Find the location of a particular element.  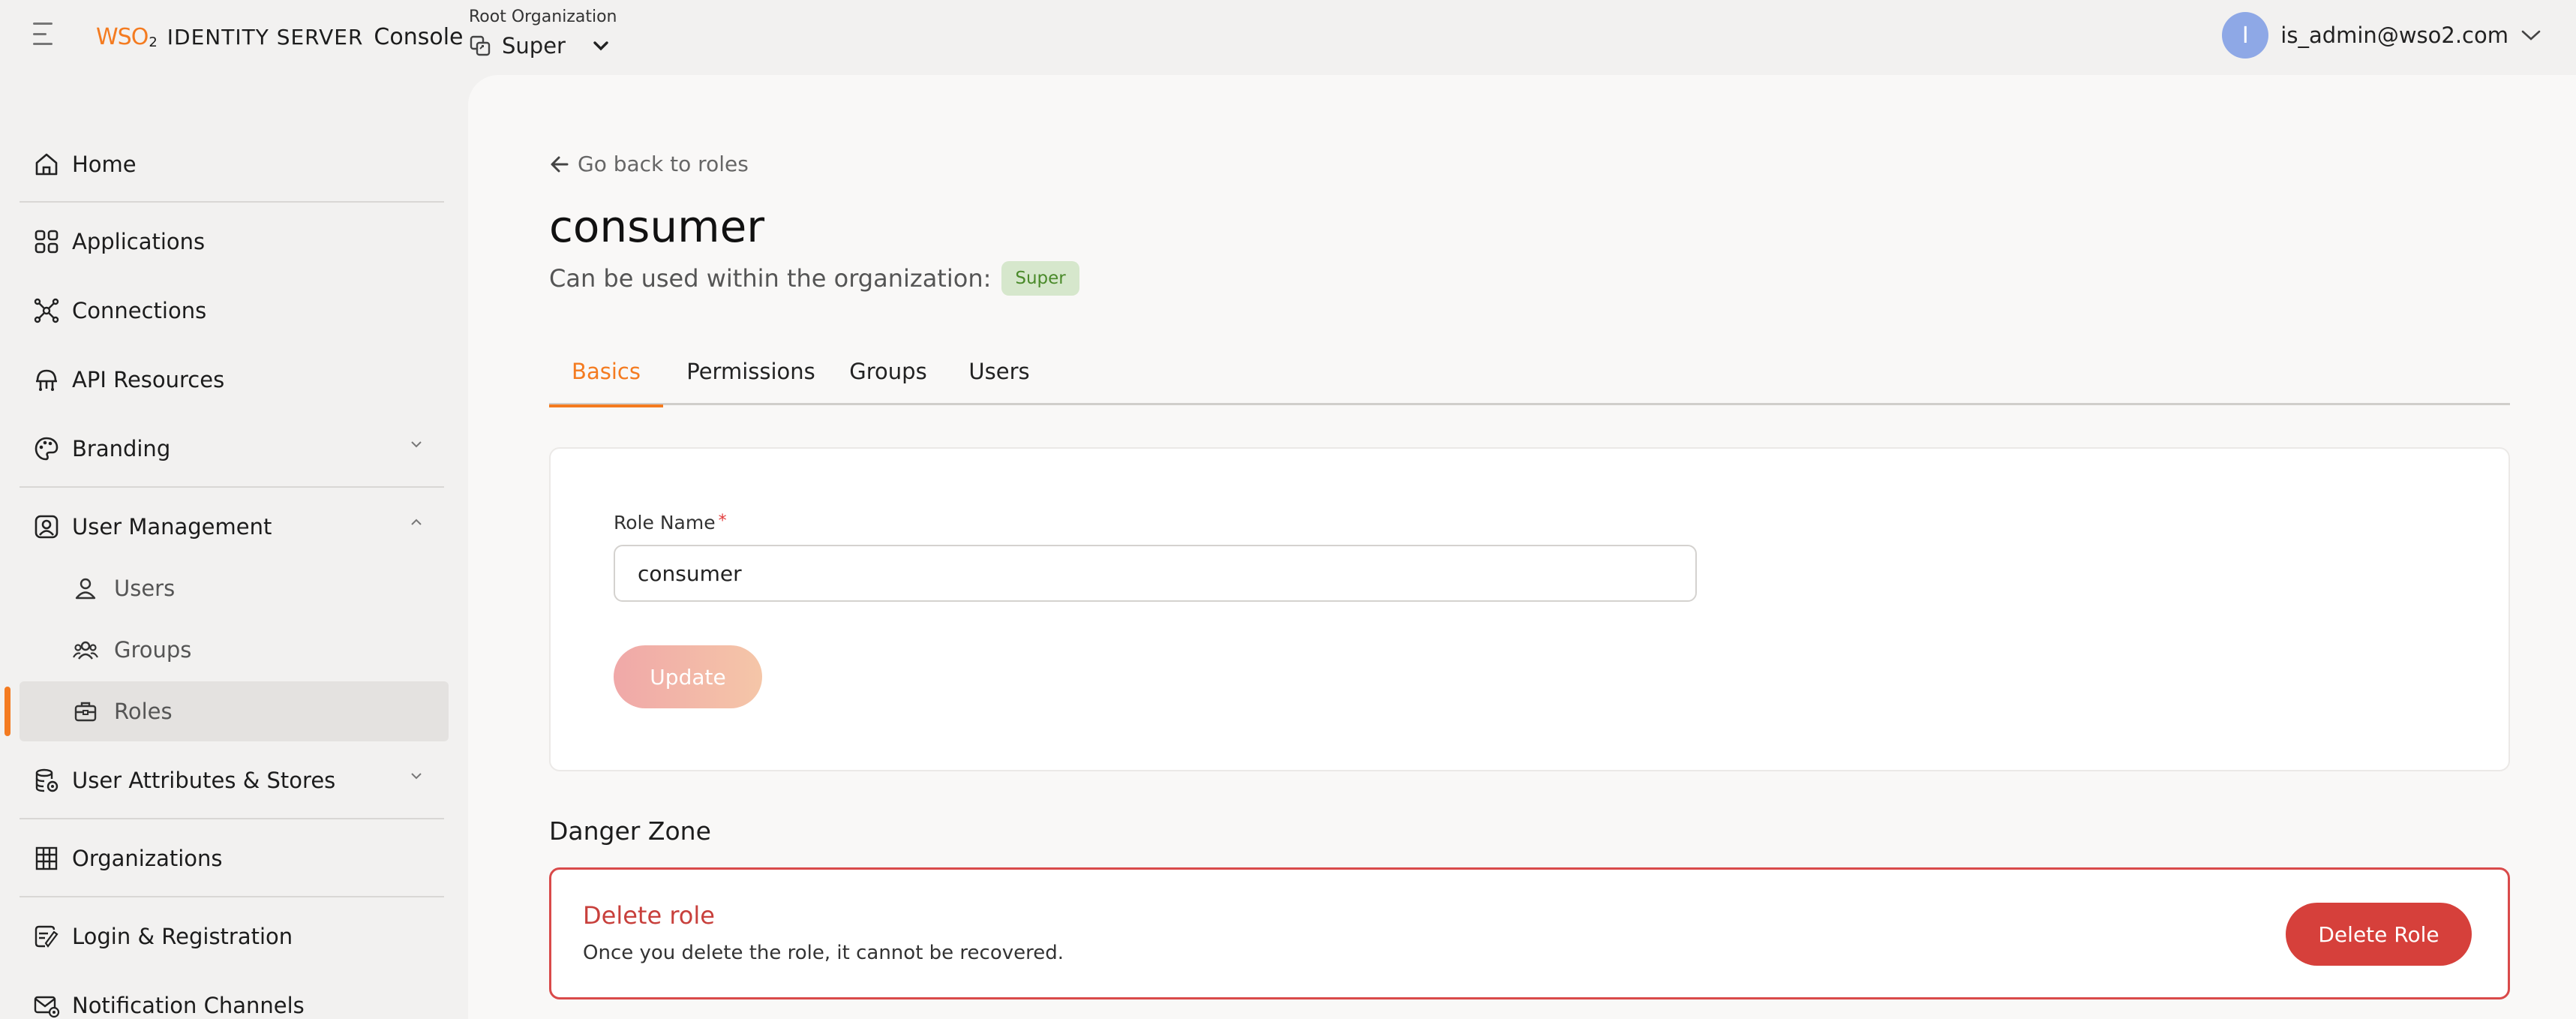

org-switcher: Super is located at coordinates (539, 46).